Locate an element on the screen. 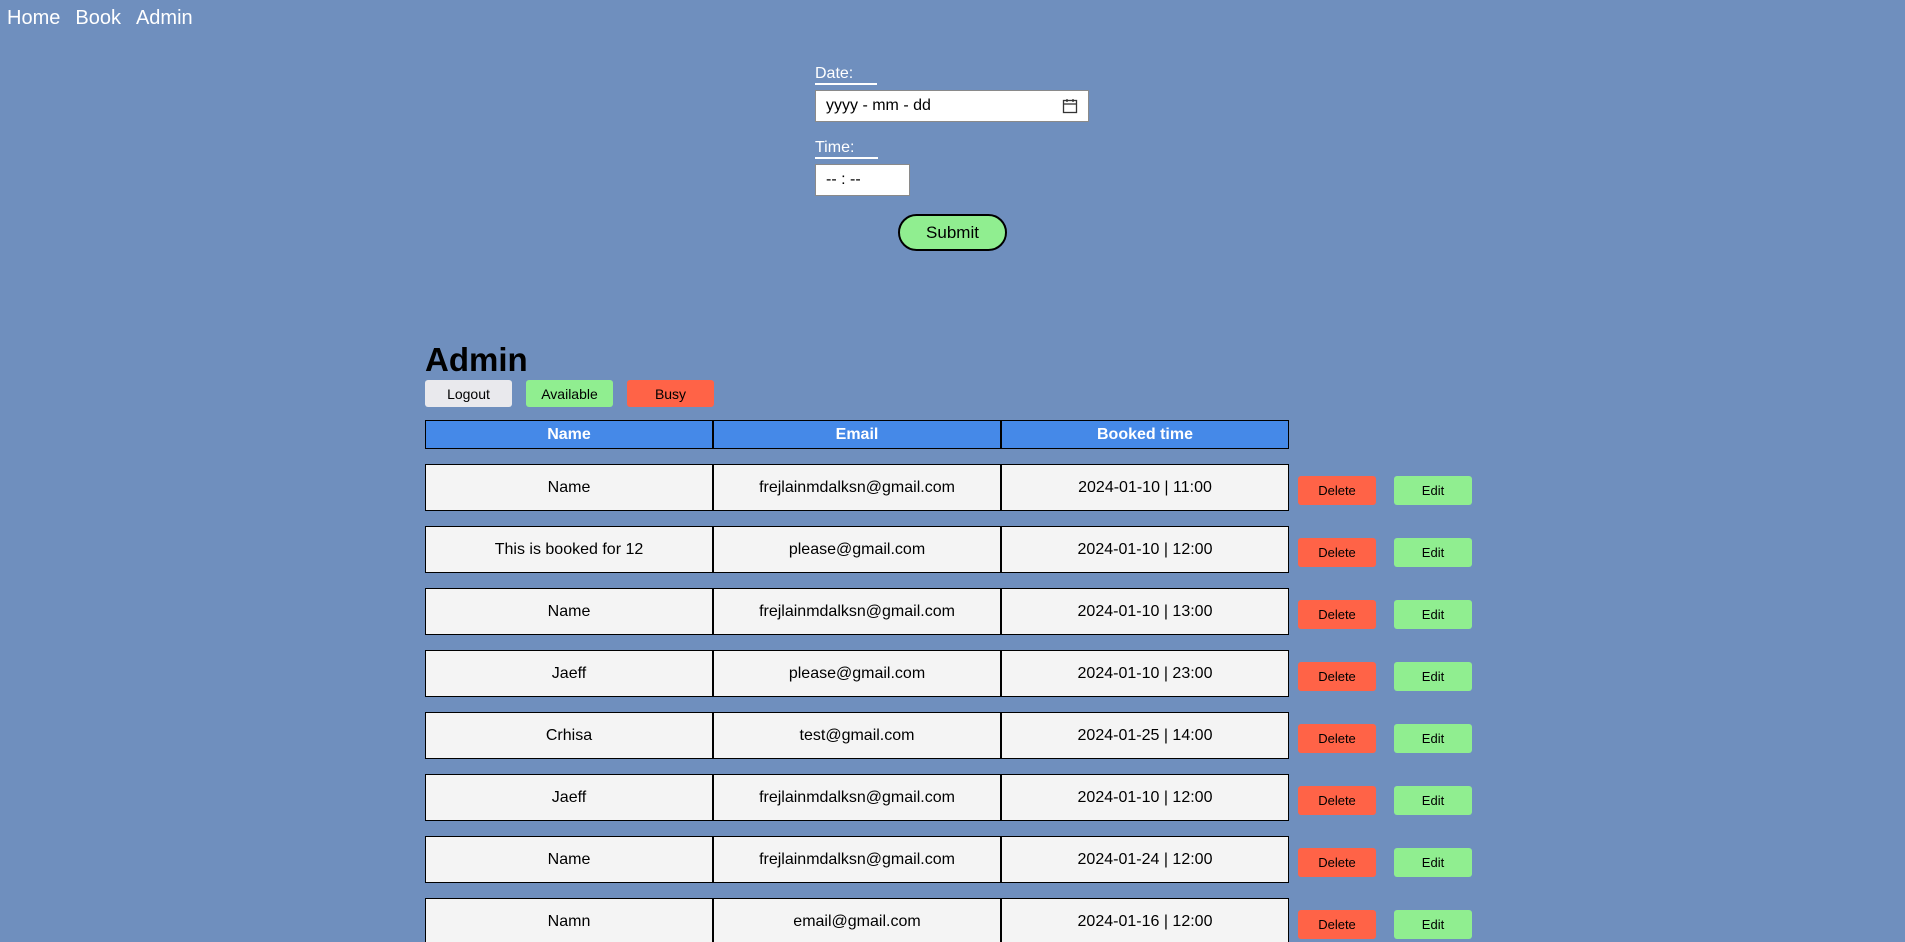 The height and width of the screenshot is (942, 1905). logout-button: Logout is located at coordinates (468, 393).